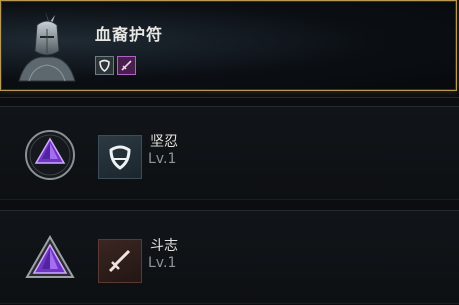  Describe the element at coordinates (50, 259) in the screenshot. I see `purple-triangle-gem-icon` at that location.